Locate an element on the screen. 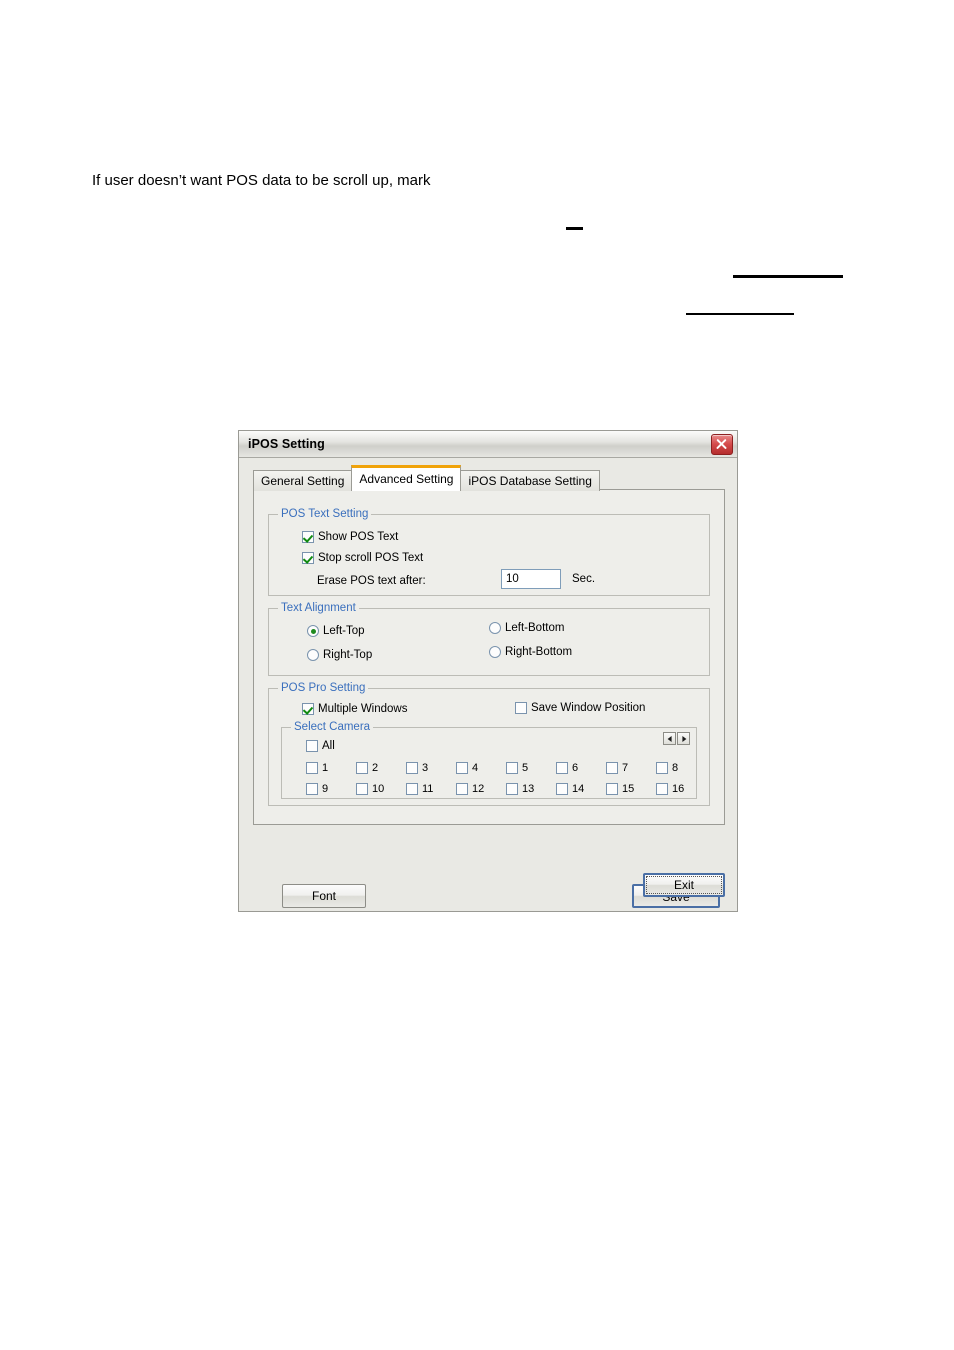 The width and height of the screenshot is (954, 1350). select-camera-title: Select Camera is located at coordinates (332, 727).